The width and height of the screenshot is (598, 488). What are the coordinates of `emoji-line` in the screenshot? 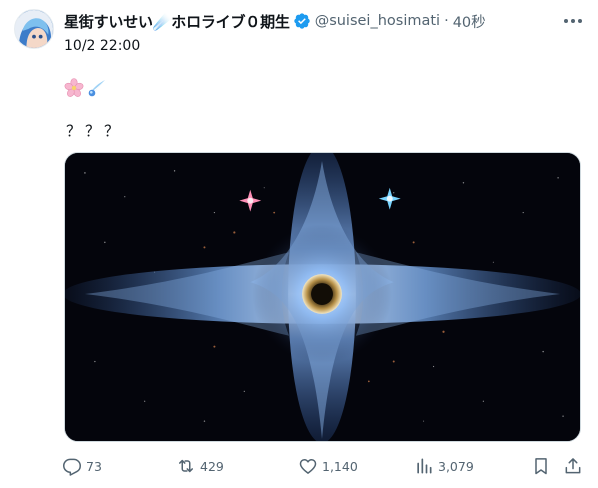 It's located at (85, 88).